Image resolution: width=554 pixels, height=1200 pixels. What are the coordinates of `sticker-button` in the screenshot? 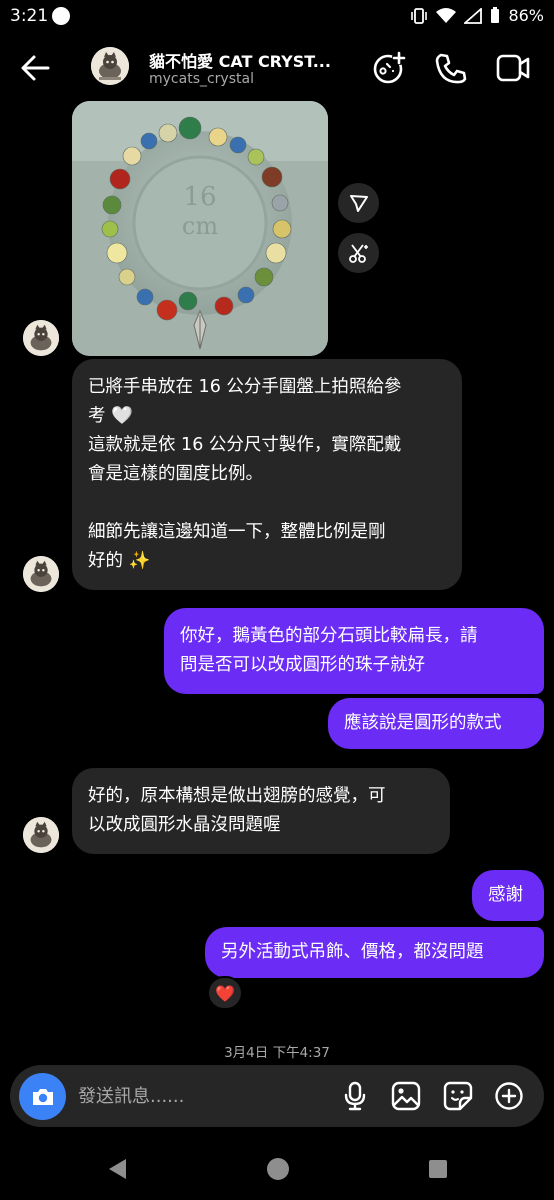 It's located at (458, 1096).